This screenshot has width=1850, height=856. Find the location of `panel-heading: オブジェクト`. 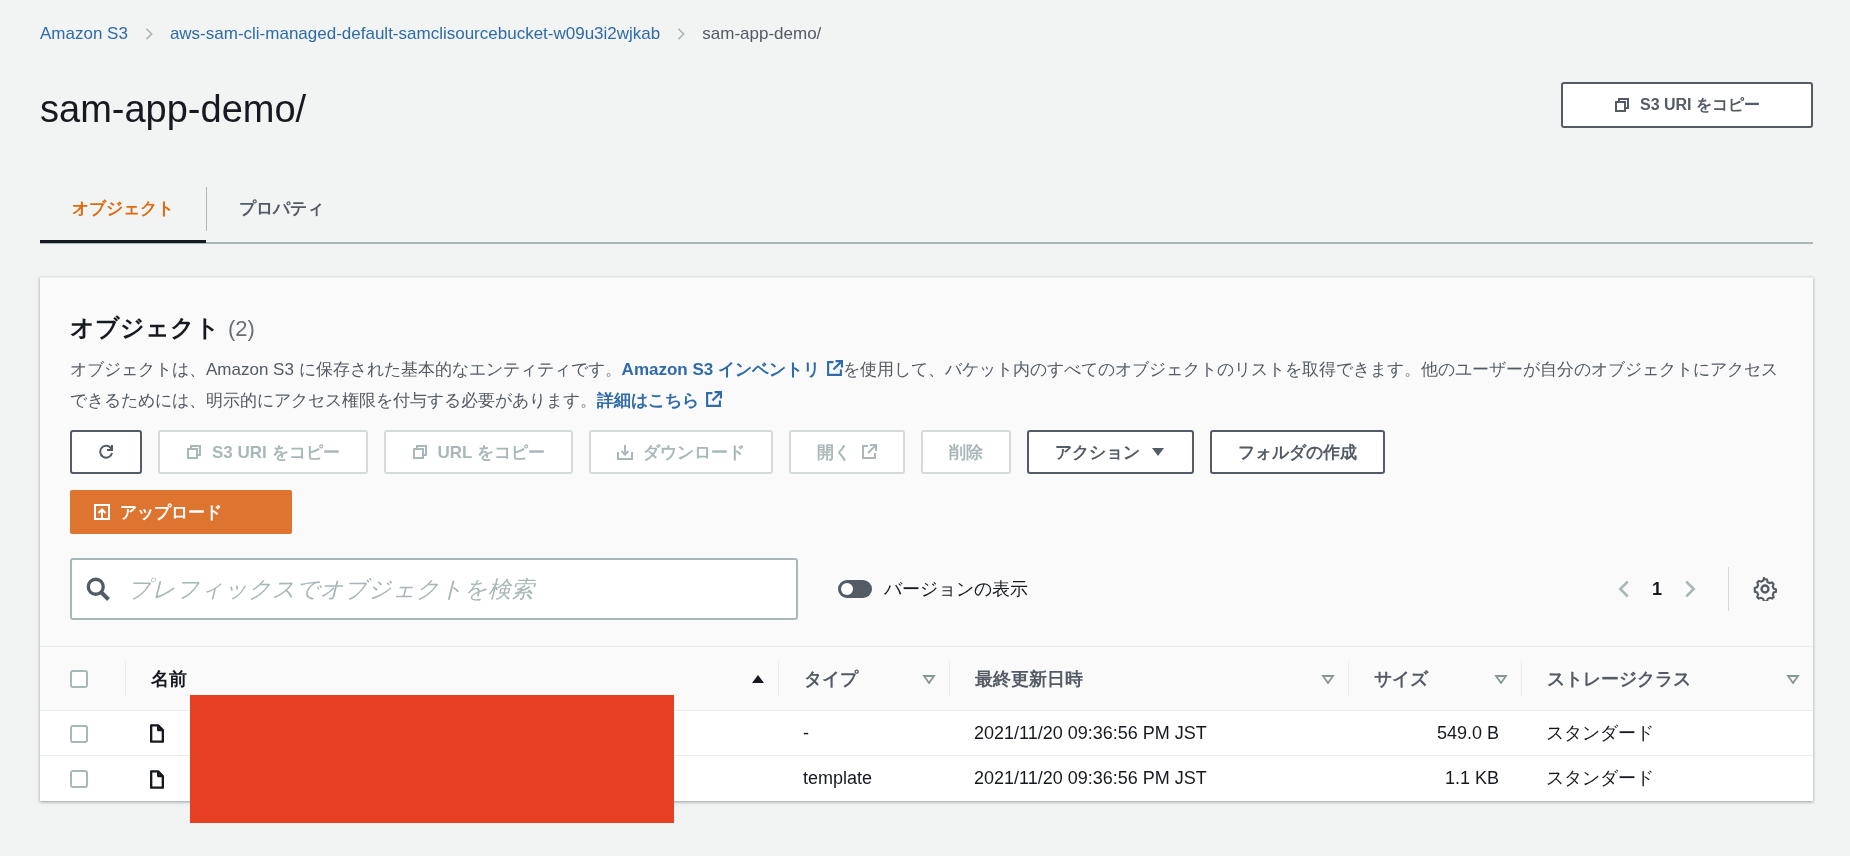

panel-heading: オブジェクト is located at coordinates (145, 328).